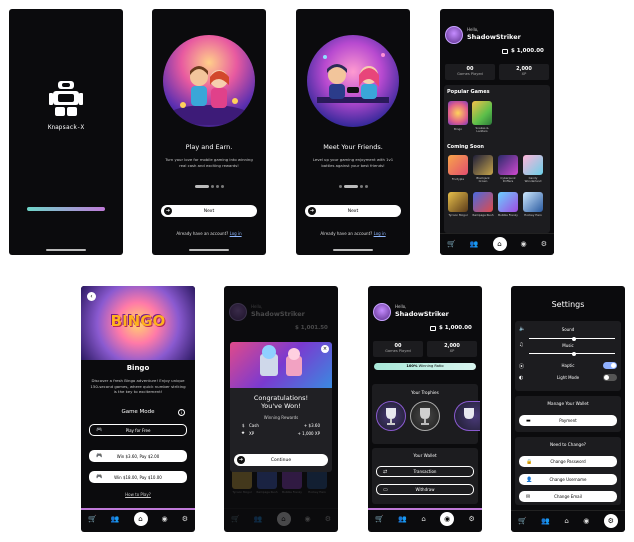  Describe the element at coordinates (202, 233) in the screenshot. I see `login-prompt-text: Already have an account?` at that location.